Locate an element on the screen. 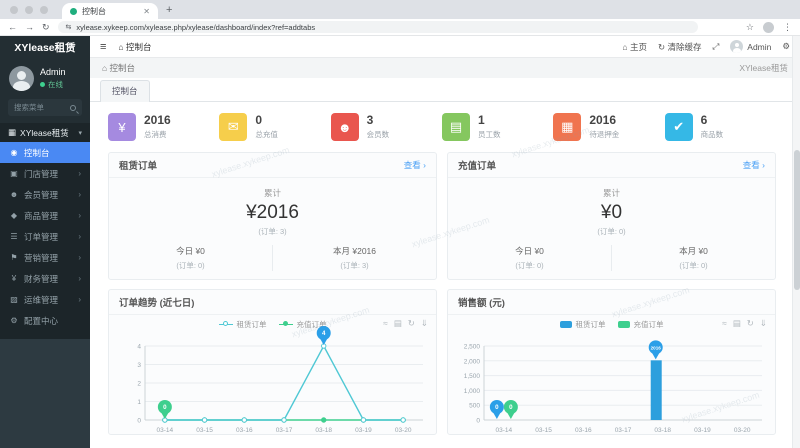 The image size is (800, 448). hamburger-icon: ≡ is located at coordinates (103, 47).